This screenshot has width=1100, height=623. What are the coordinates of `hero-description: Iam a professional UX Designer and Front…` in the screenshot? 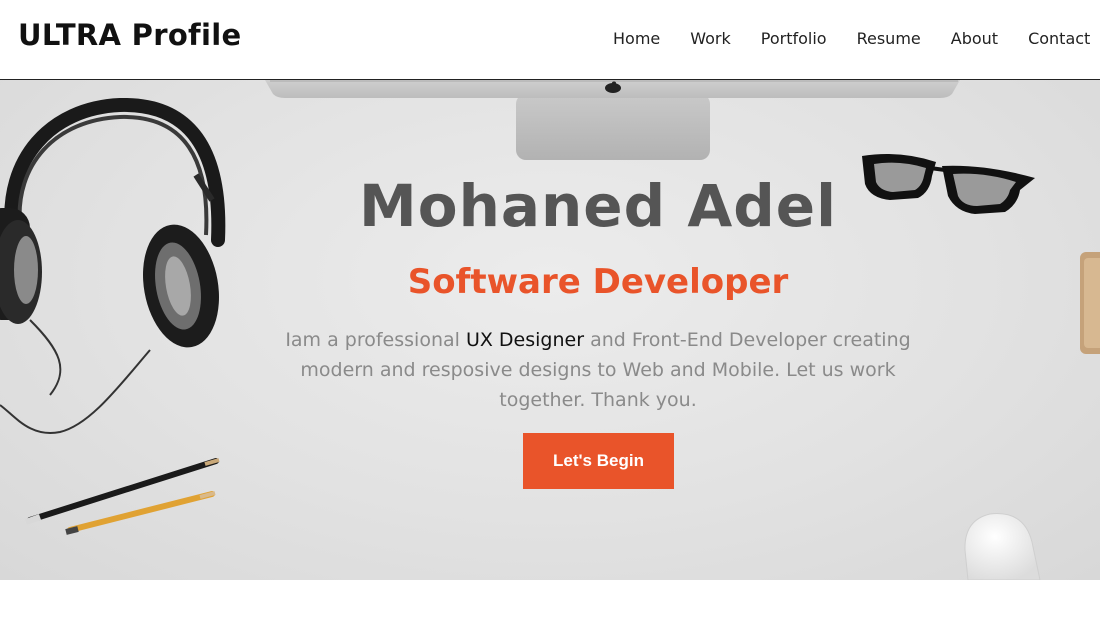 It's located at (598, 370).